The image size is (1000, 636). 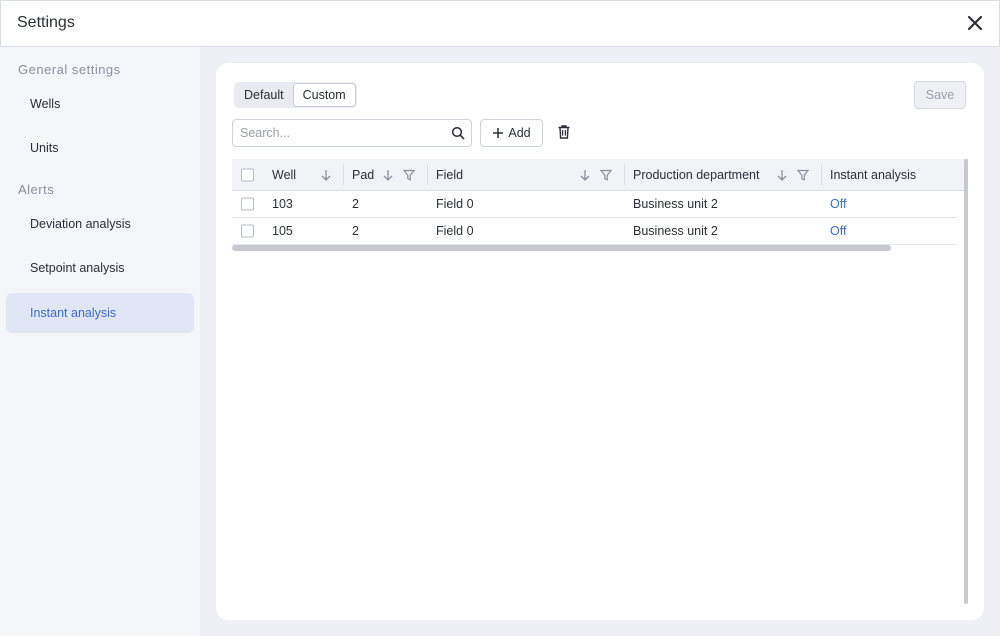 I want to click on vertical-scrollbar, so click(x=966, y=381).